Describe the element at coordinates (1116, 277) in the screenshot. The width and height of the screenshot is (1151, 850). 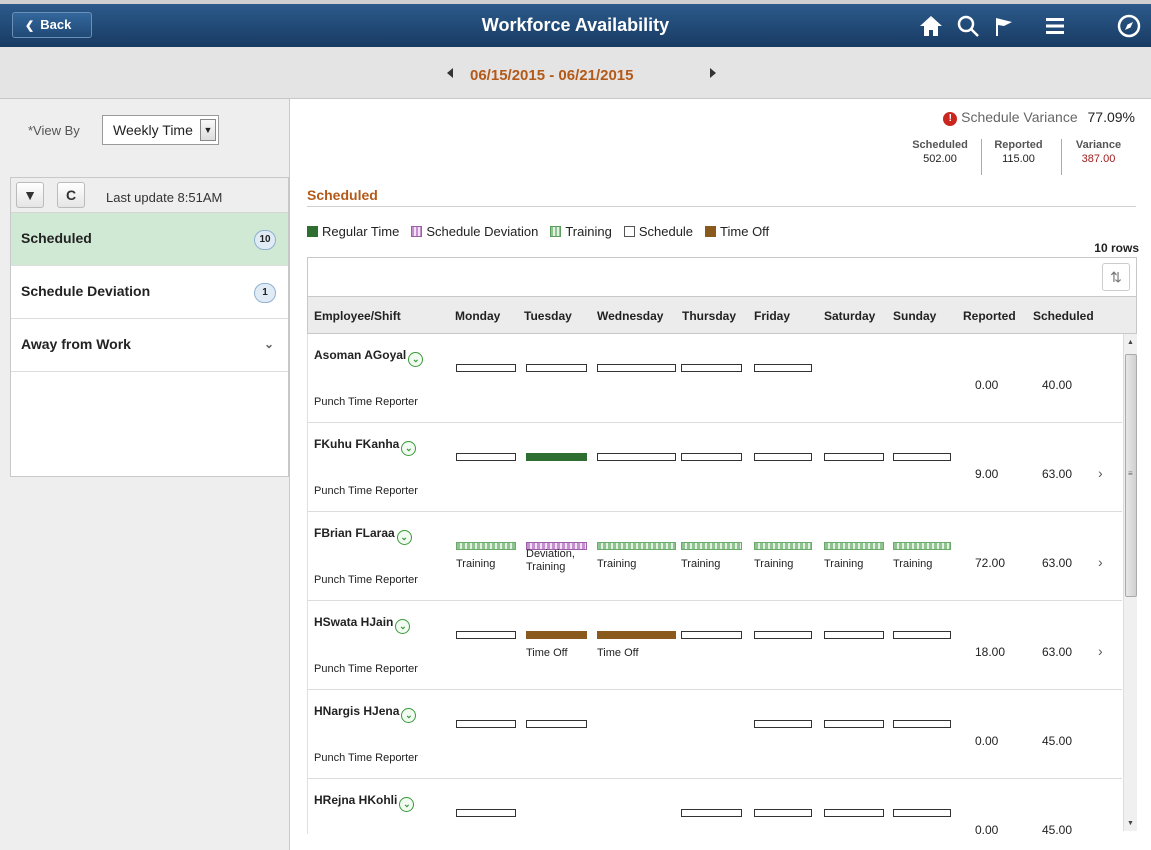
I see `sort-button: ⇅` at that location.